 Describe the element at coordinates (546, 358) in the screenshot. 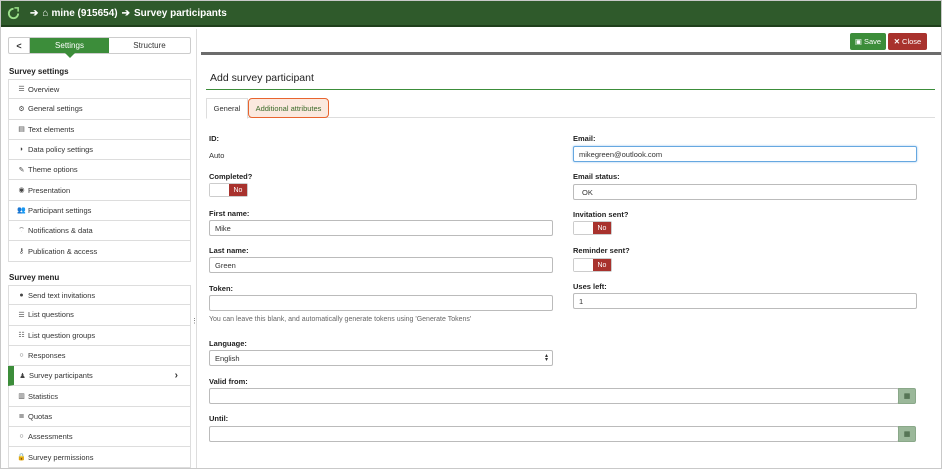

I see `select-arrows-icon: ▴ ▾` at that location.